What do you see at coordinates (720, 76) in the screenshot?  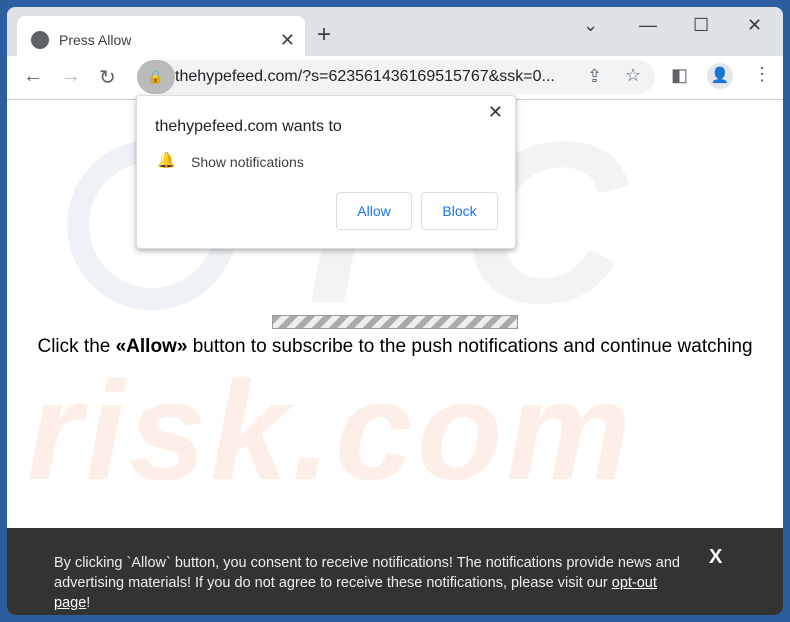 I see `profile-icon: 👤` at bounding box center [720, 76].